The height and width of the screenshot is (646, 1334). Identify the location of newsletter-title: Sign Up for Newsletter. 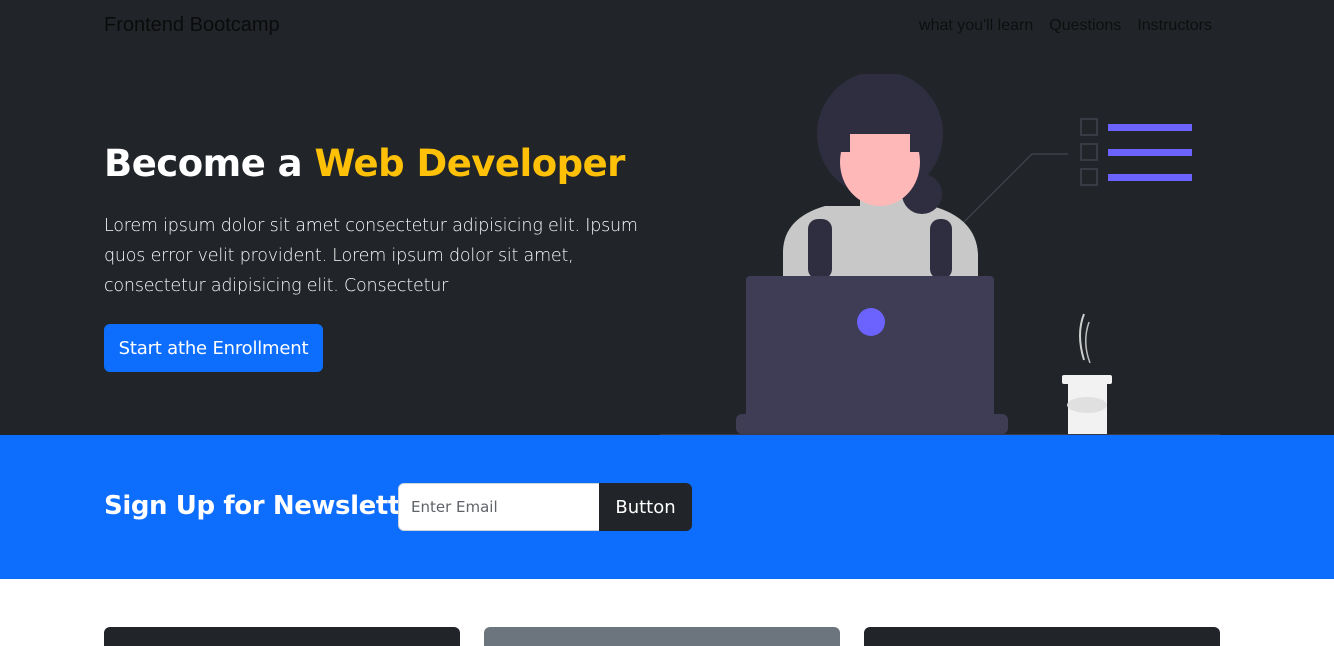
(267, 506).